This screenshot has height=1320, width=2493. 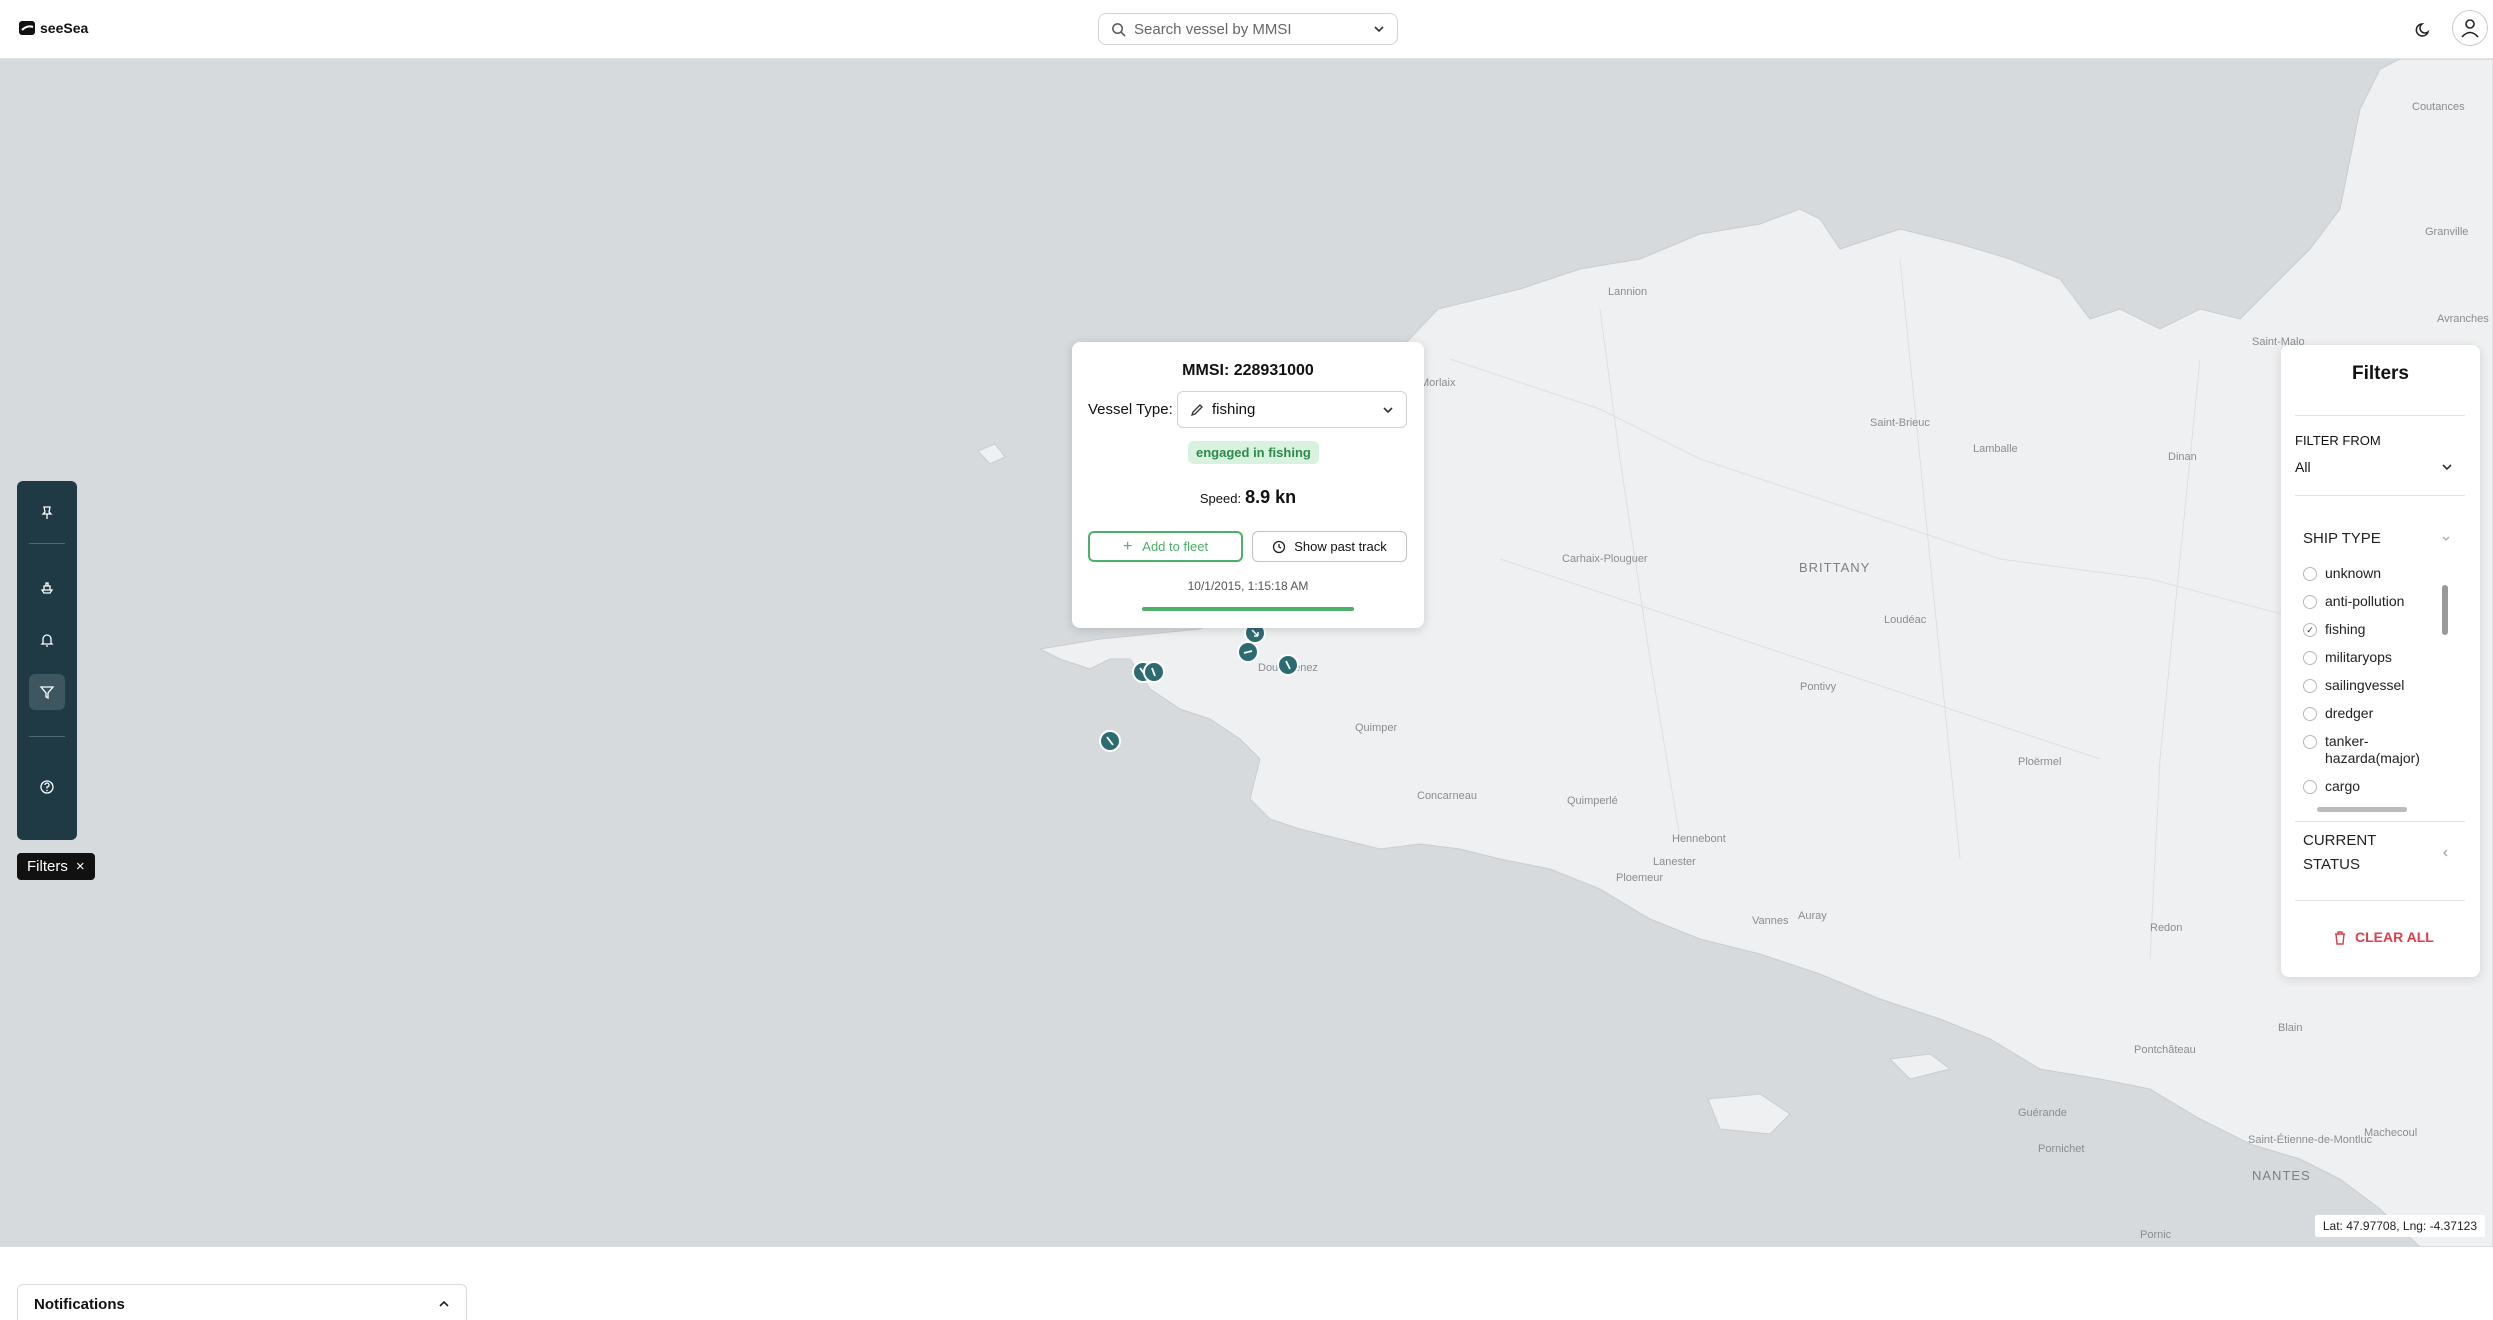 What do you see at coordinates (1905, 620) in the screenshot?
I see `map-place-label: Loudéac` at bounding box center [1905, 620].